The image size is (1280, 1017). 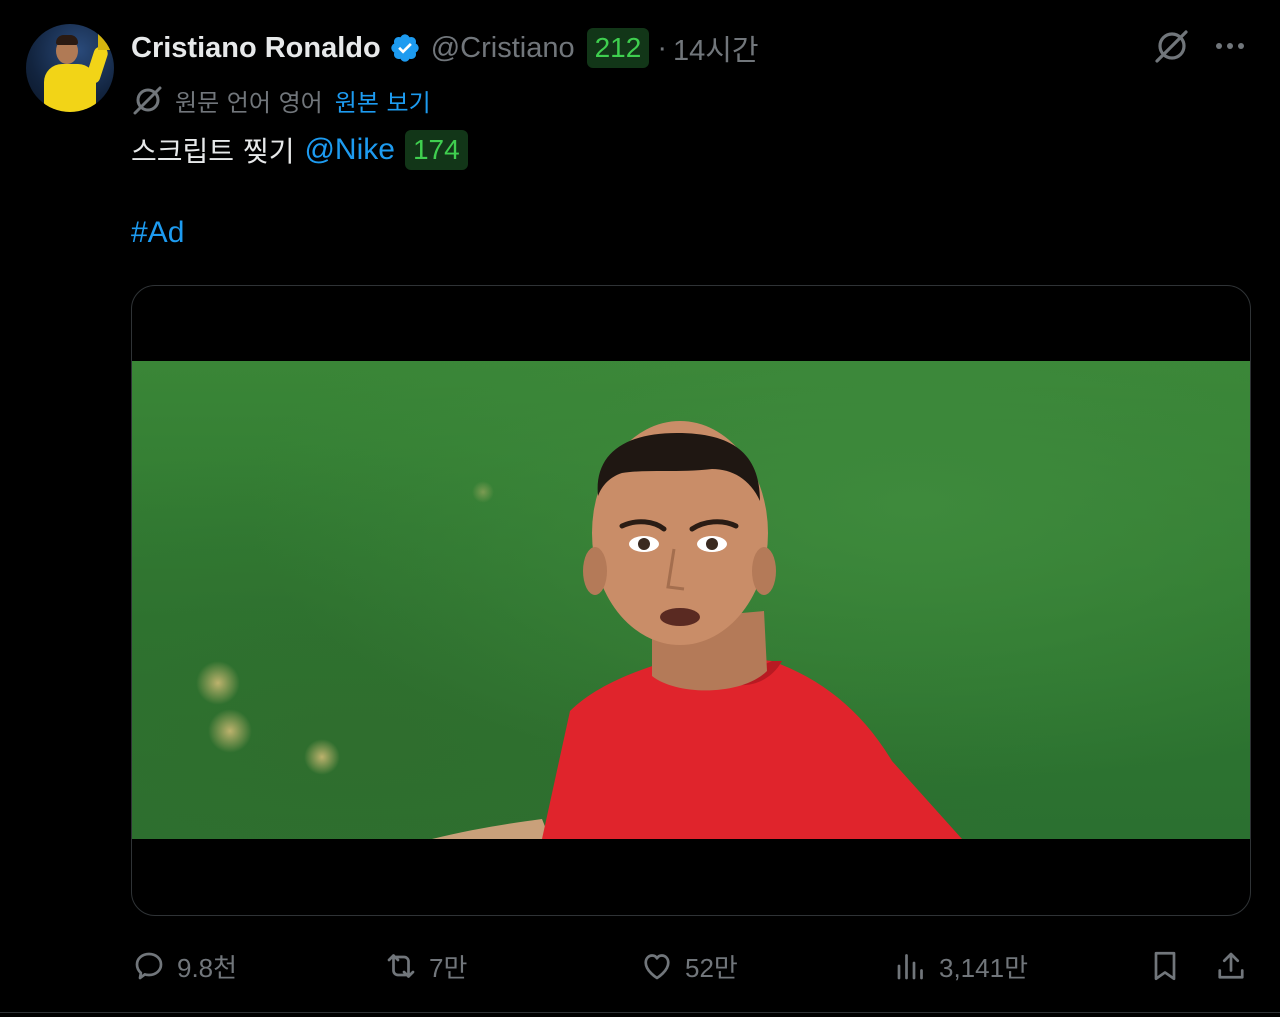 What do you see at coordinates (249, 102) in the screenshot?
I see `translation-note: 원문 언어 영어` at bounding box center [249, 102].